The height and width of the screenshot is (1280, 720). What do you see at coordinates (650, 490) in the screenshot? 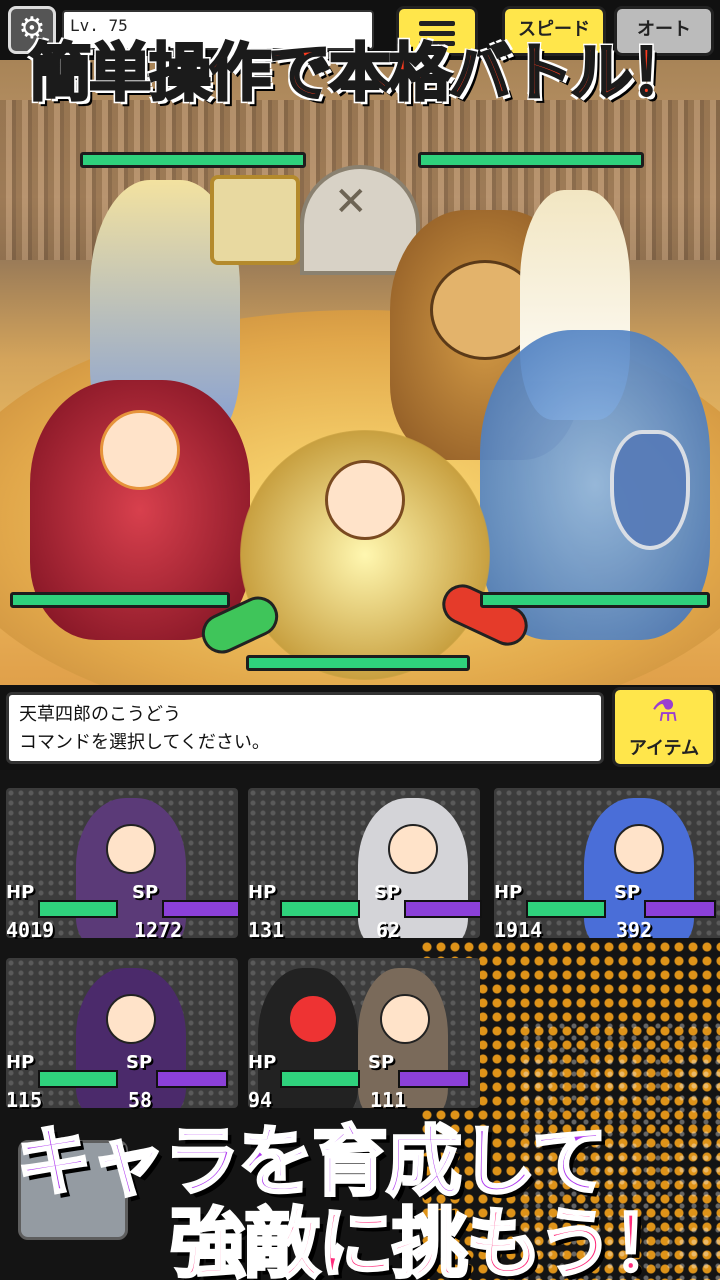
I see `shield-icon` at bounding box center [650, 490].